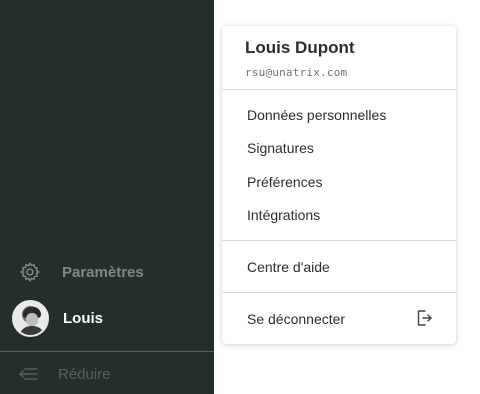 The image size is (480, 394). What do you see at coordinates (83, 318) in the screenshot?
I see `sidebar-user-name: Louis` at bounding box center [83, 318].